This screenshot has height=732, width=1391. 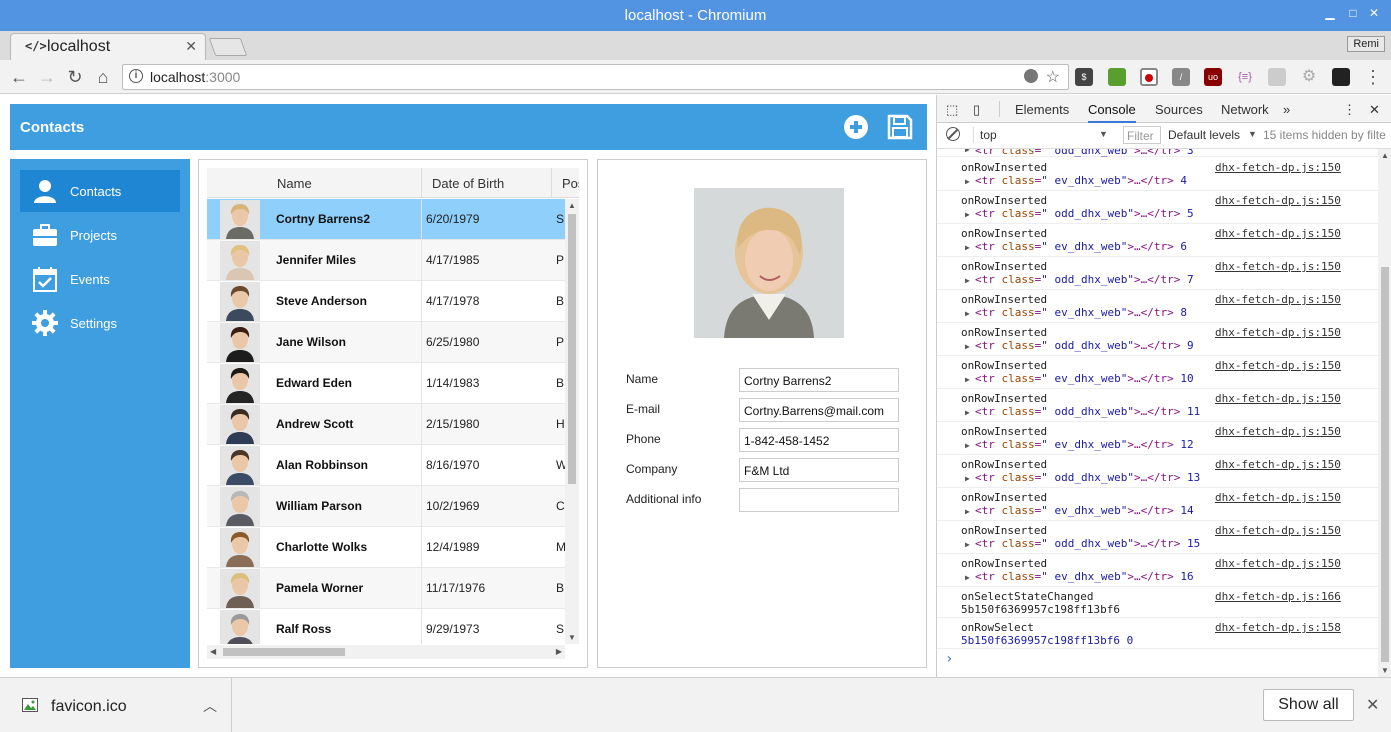 What do you see at coordinates (1245, 77) in the screenshot?
I see `extension-braces-icon: {≡}` at bounding box center [1245, 77].